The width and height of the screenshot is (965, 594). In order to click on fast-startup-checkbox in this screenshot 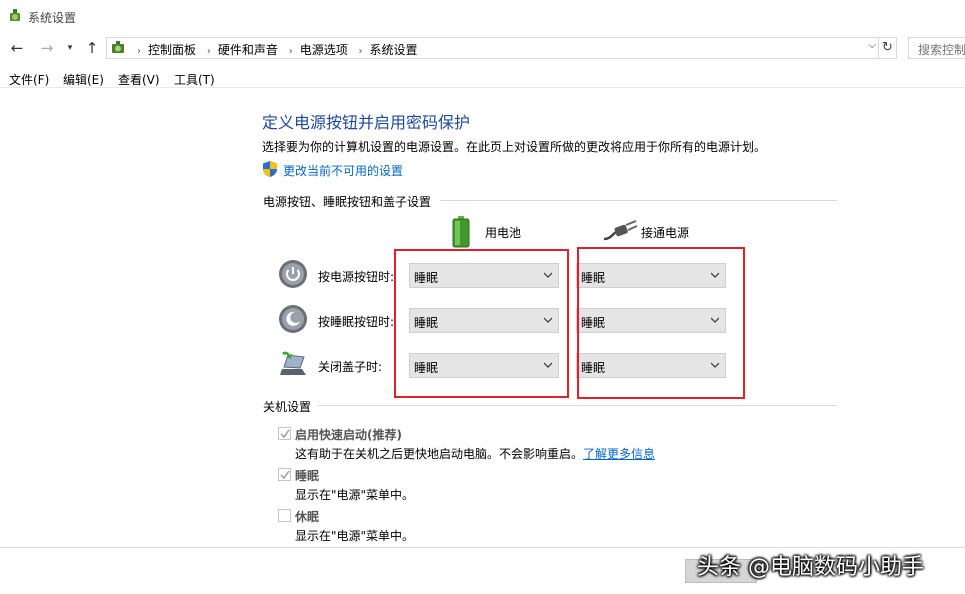, I will do `click(284, 433)`.